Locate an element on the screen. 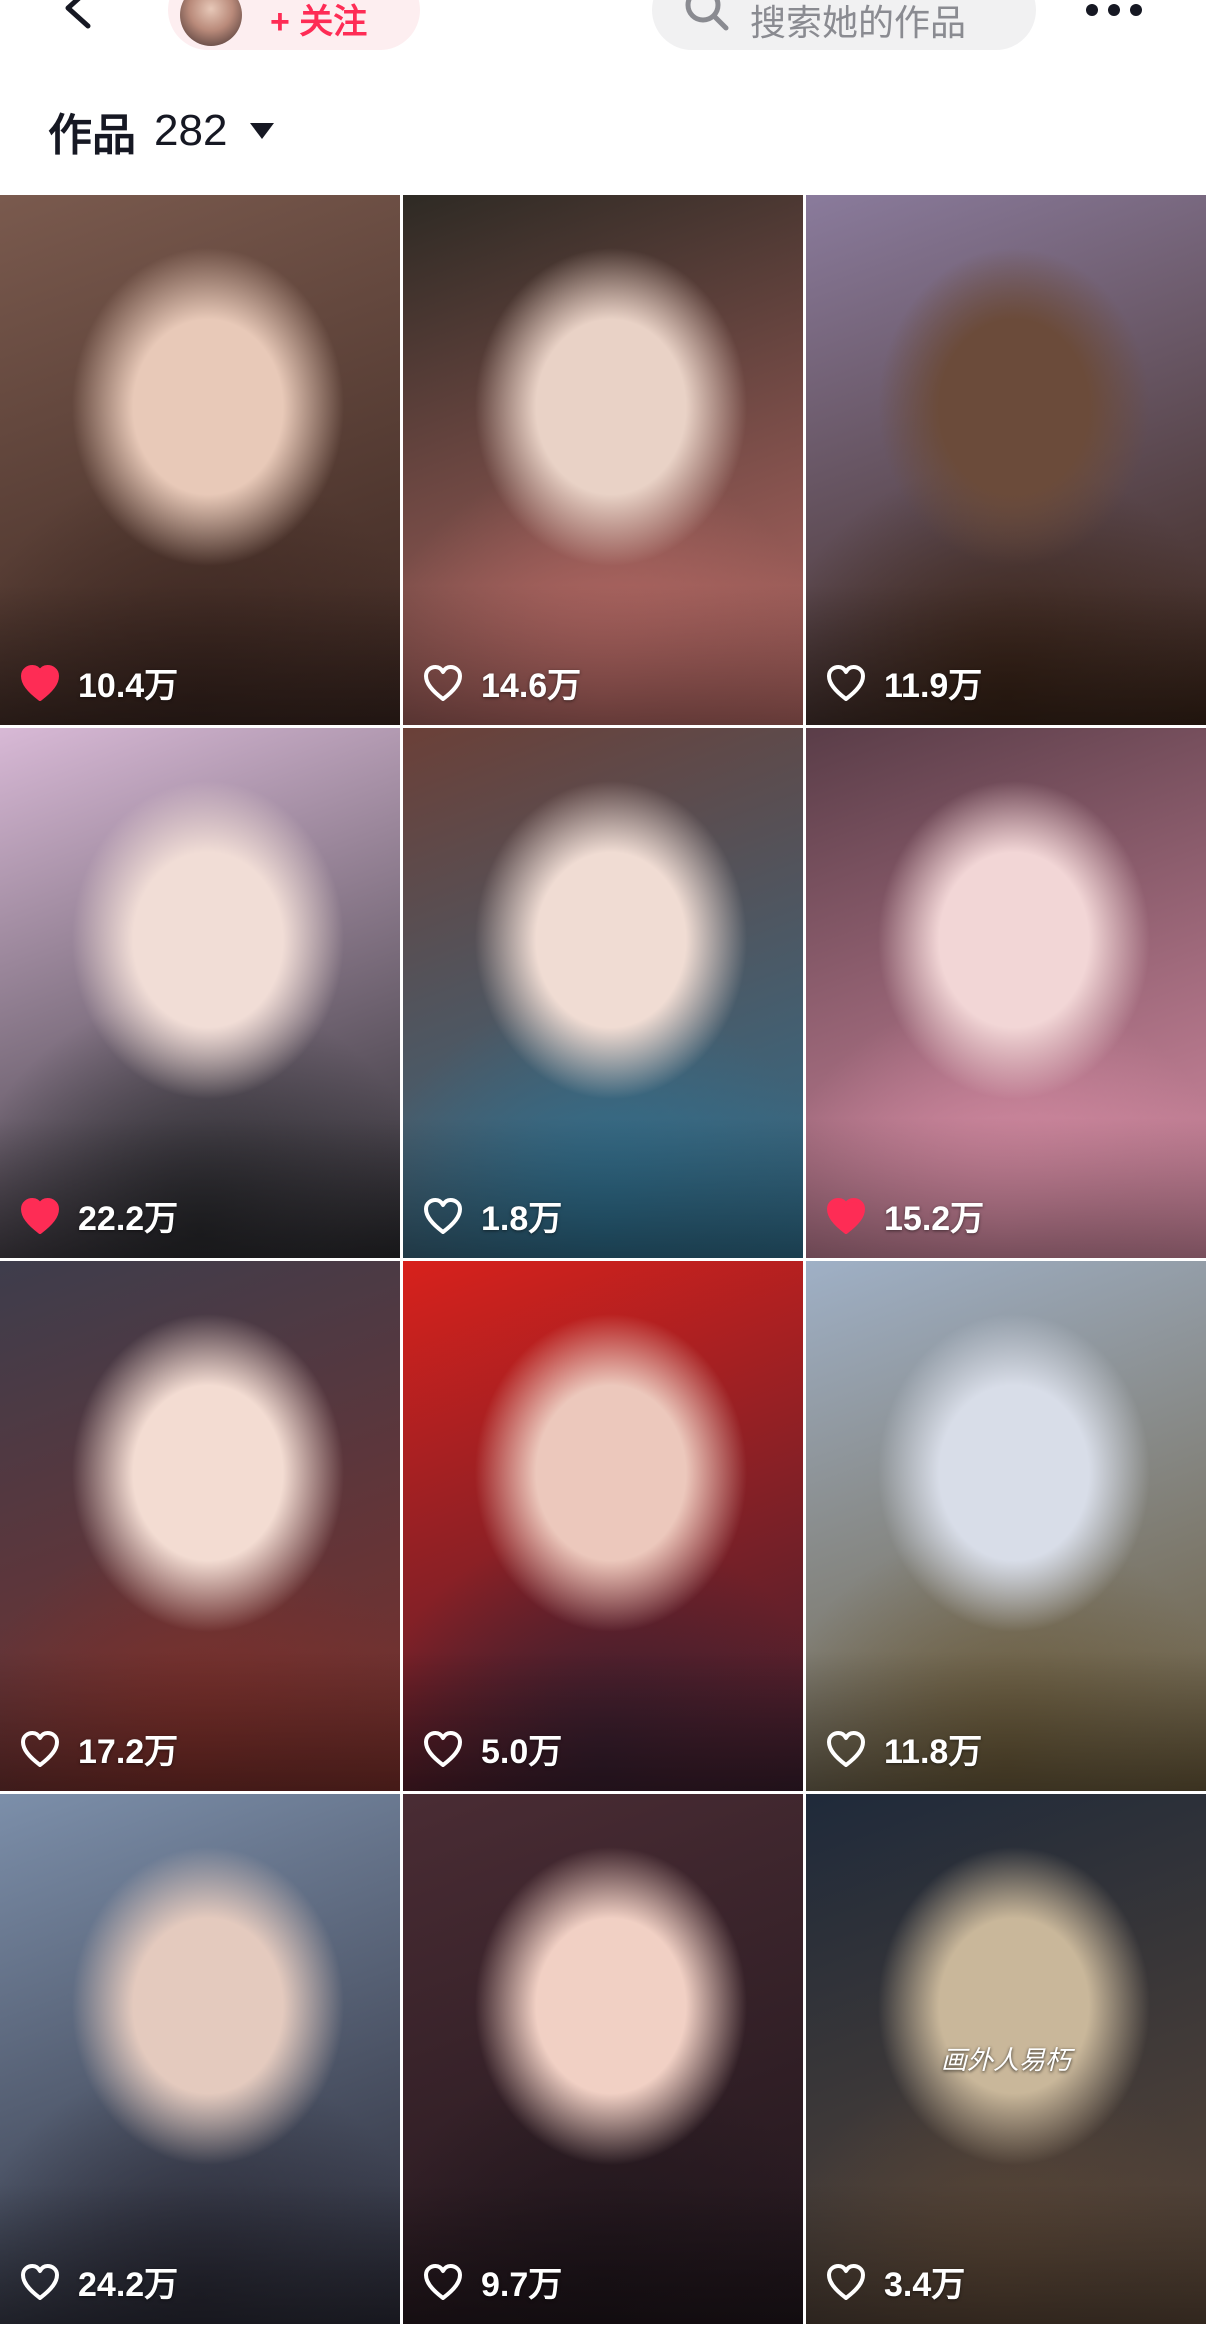 The image size is (1206, 2337). like-count: 5.0万 is located at coordinates (522, 1752).